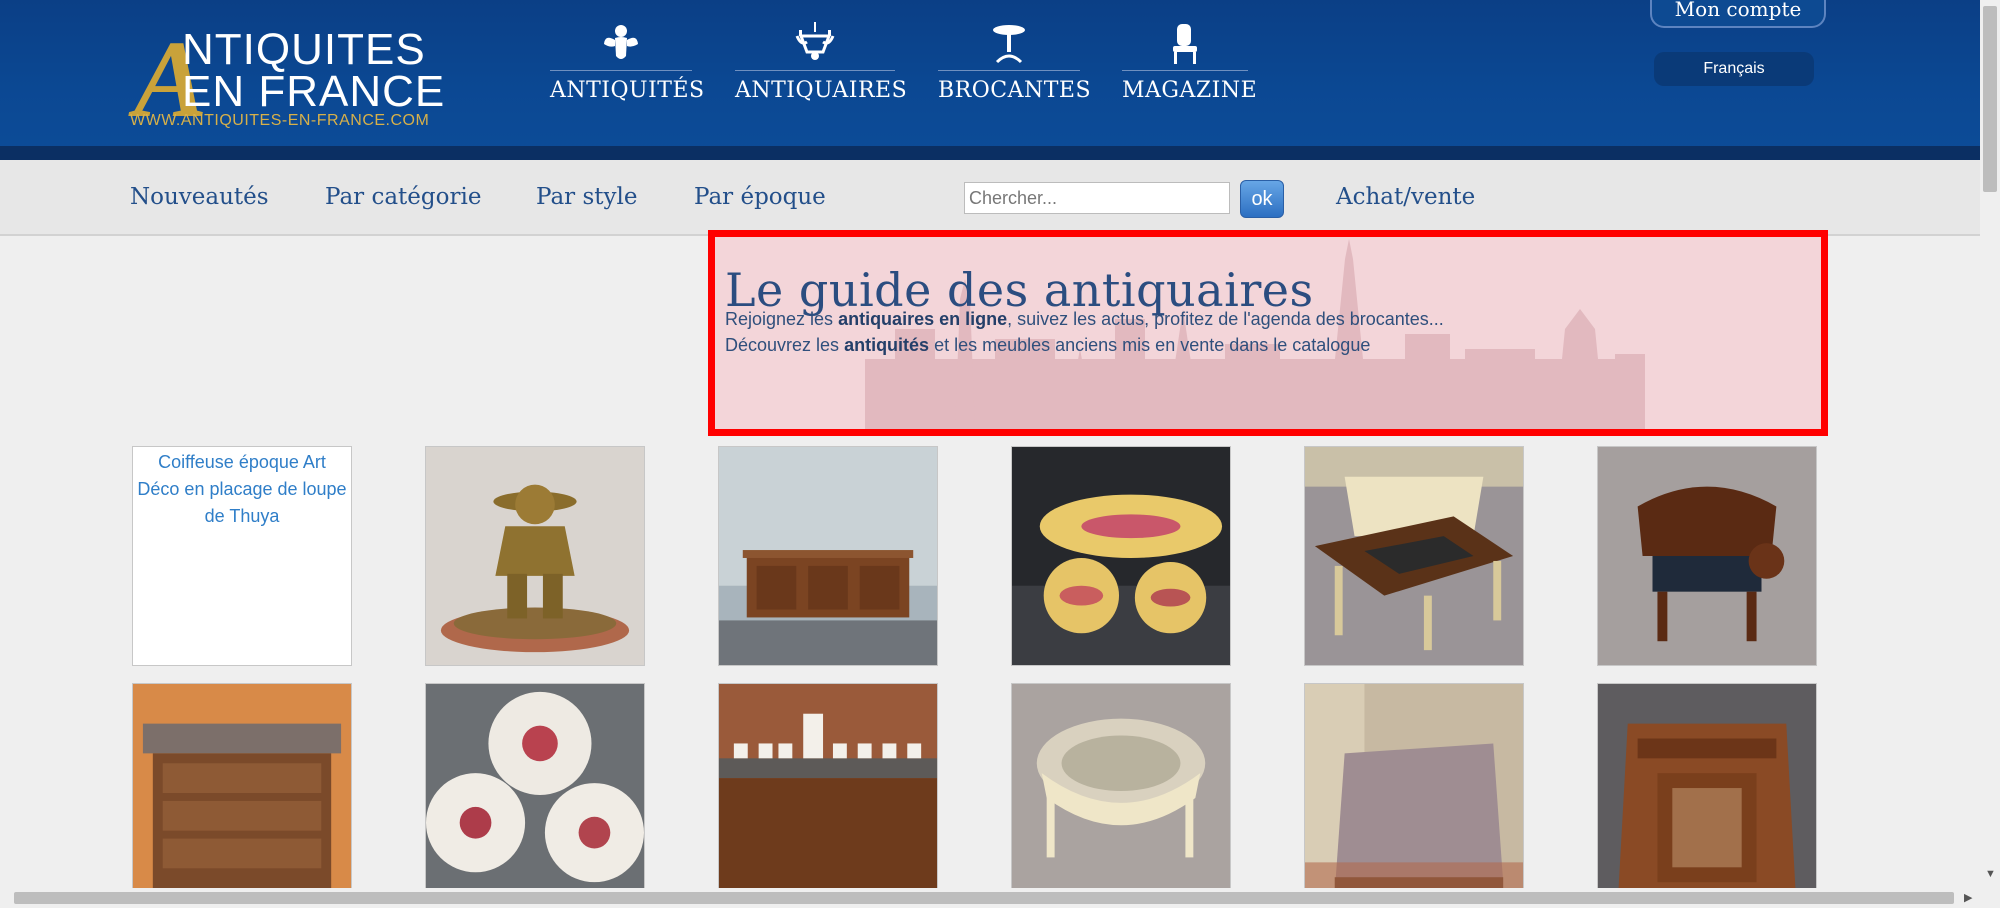 The height and width of the screenshot is (908, 2000). Describe the element at coordinates (1097, 198) in the screenshot. I see `search-input` at that location.